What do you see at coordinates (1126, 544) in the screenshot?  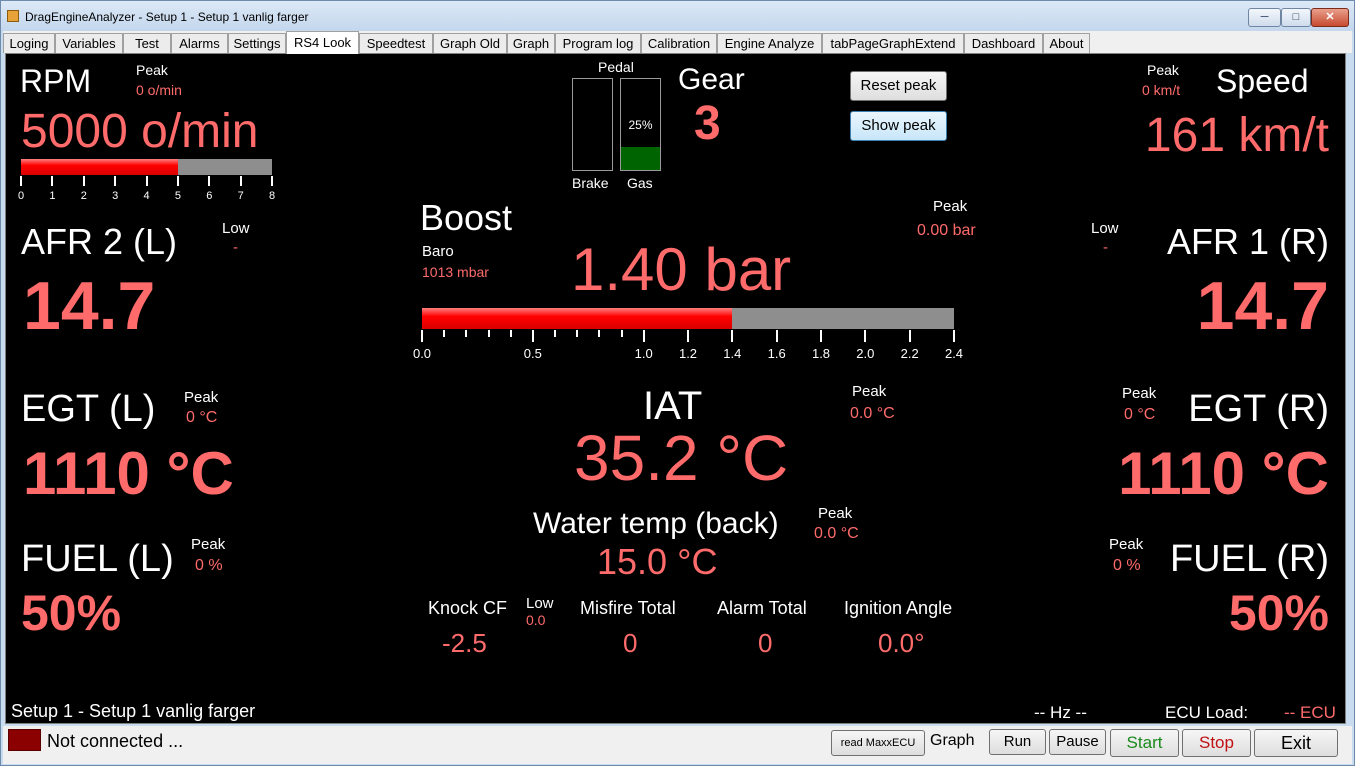 I see `fuel-right-peak-label: Peak` at bounding box center [1126, 544].